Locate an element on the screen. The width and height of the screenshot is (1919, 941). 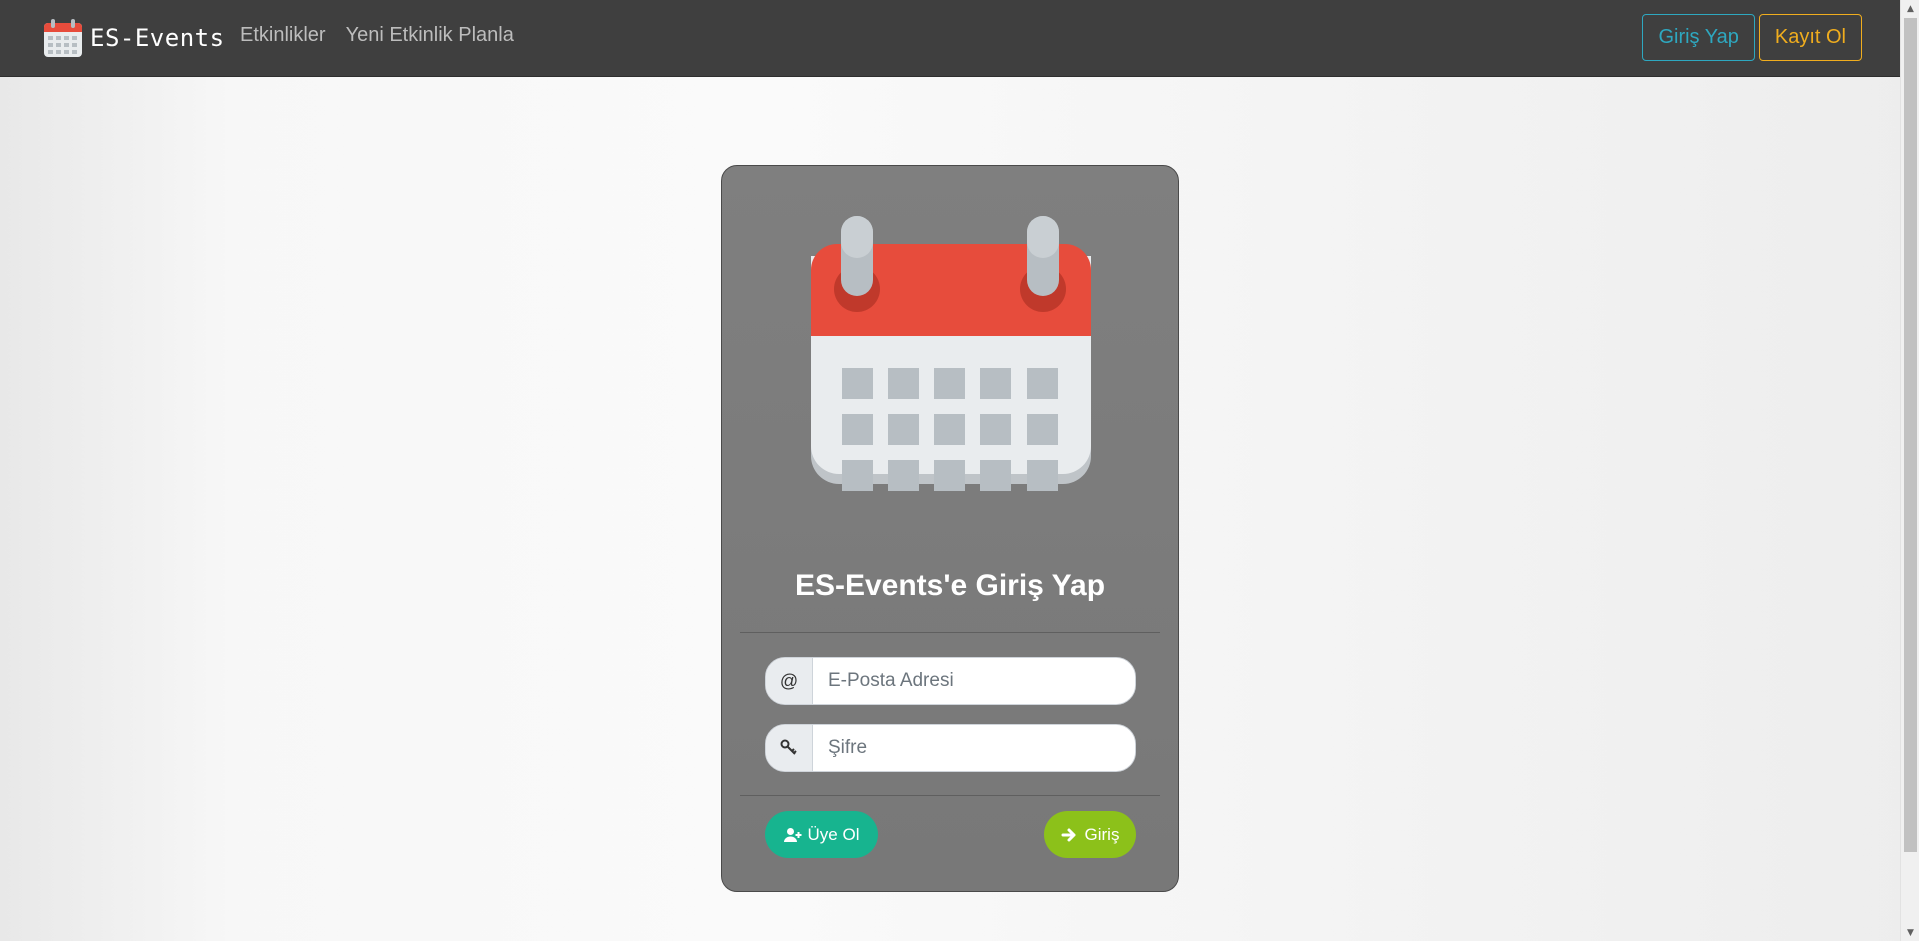
scroll-up-icon: ▲ is located at coordinates (1910, 8).